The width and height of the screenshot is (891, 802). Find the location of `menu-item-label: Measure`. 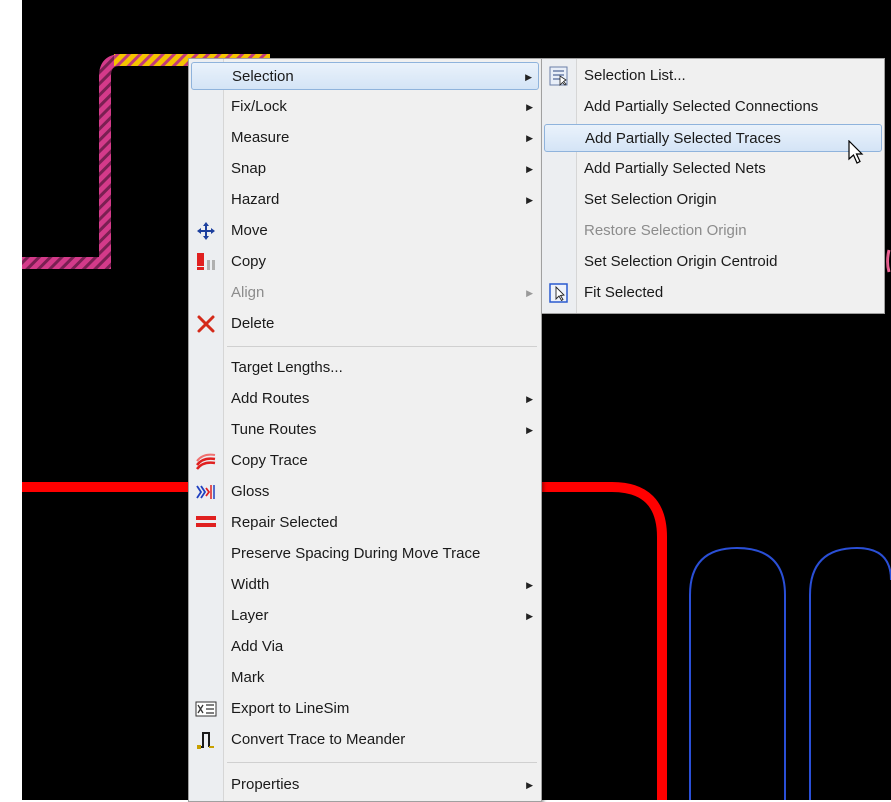

menu-item-label: Measure is located at coordinates (260, 137).